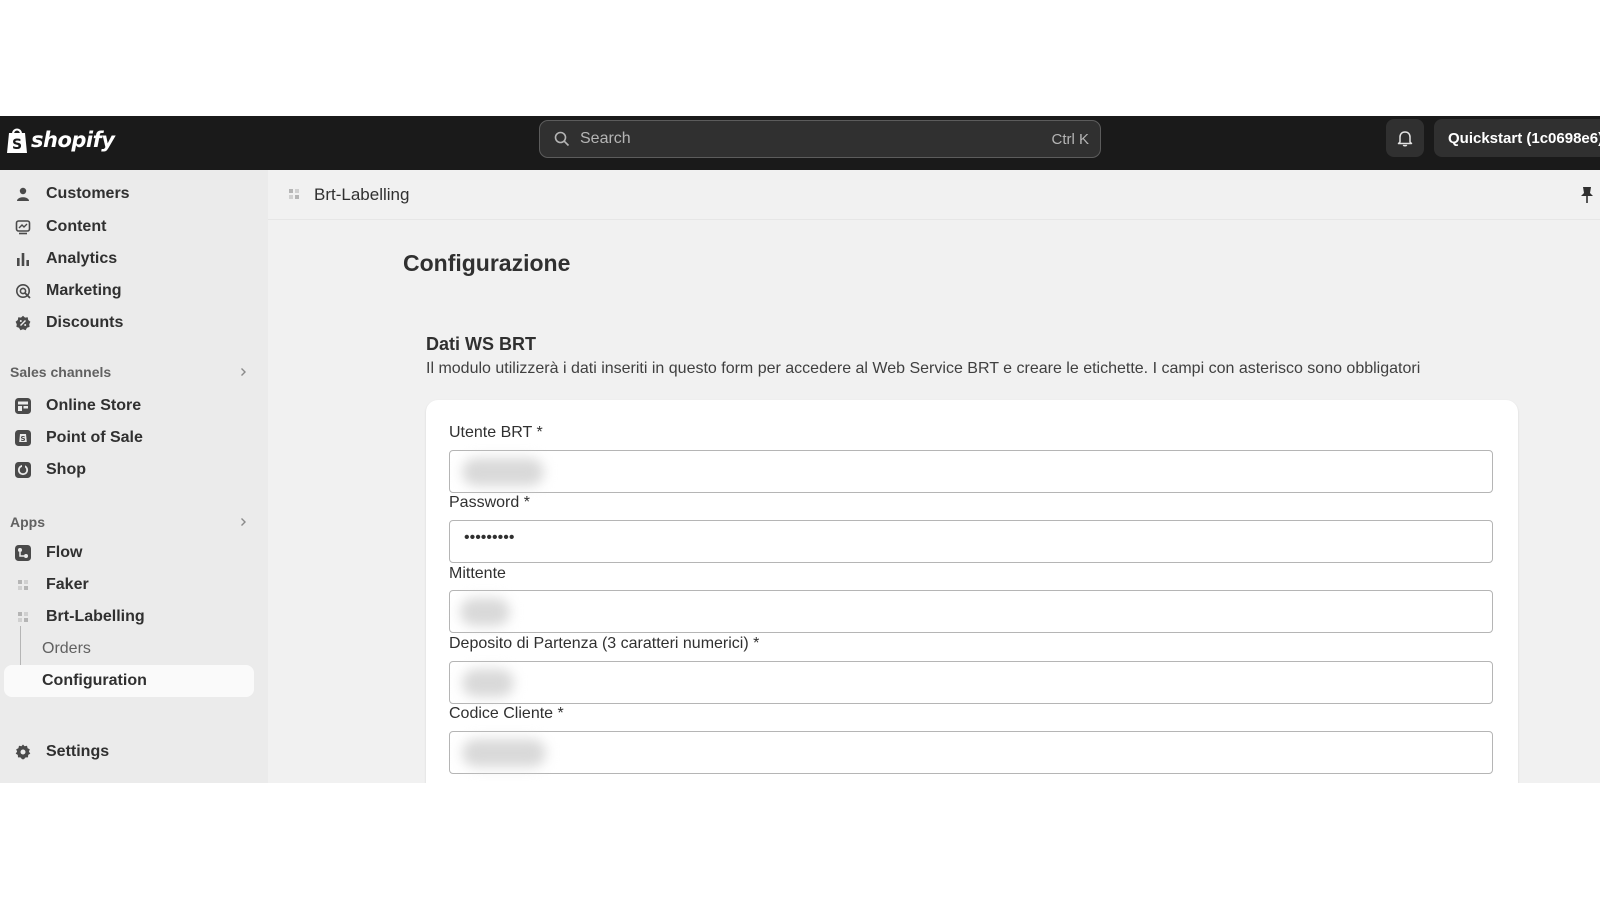  I want to click on sidebar-item-label: Marketing, so click(84, 290).